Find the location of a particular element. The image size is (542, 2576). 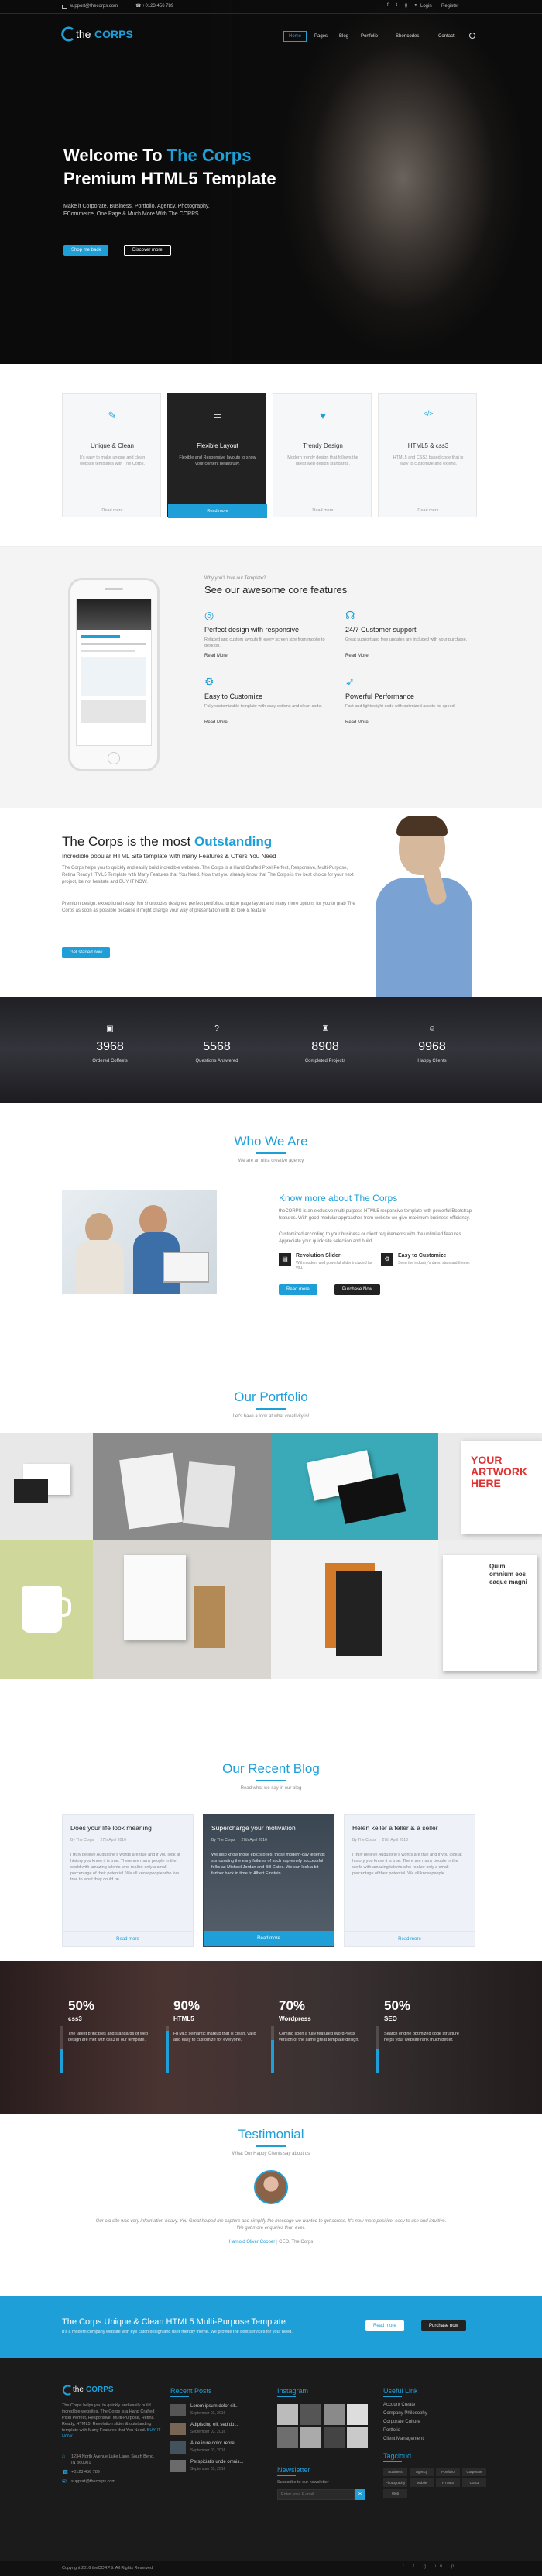

useful-link: Corporate Culture is located at coordinates (401, 2422).